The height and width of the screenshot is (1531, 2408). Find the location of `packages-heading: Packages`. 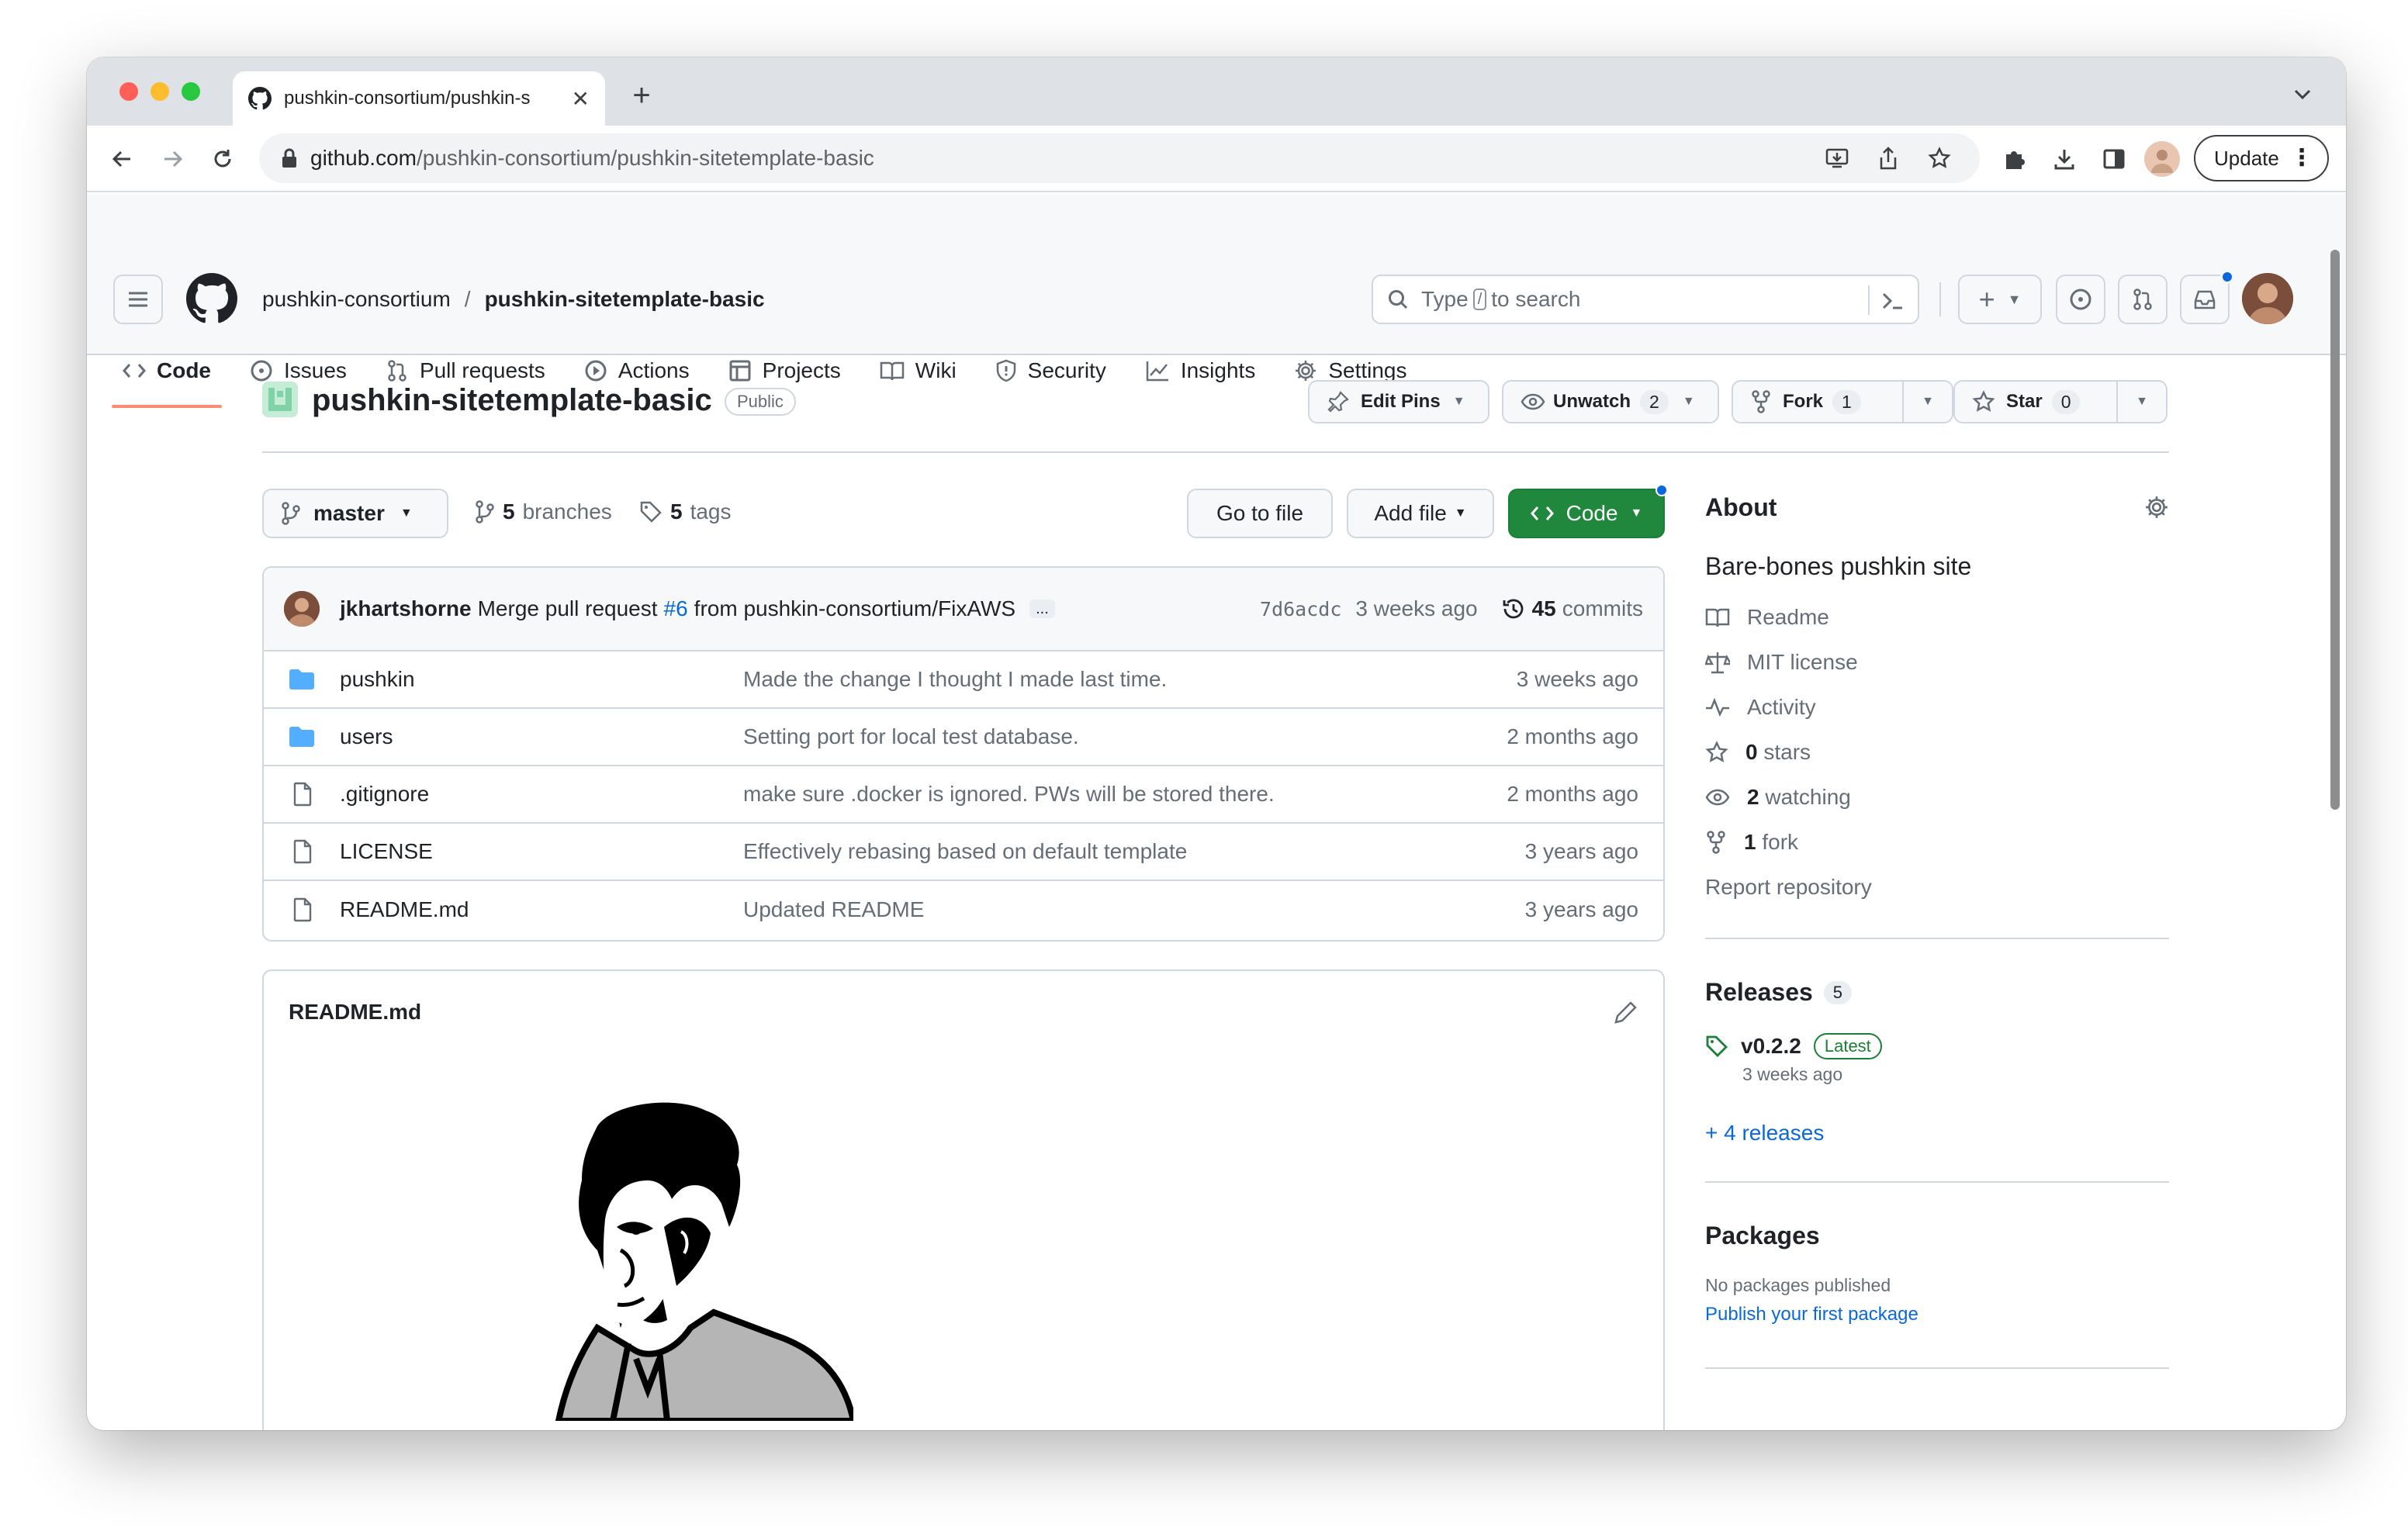

packages-heading: Packages is located at coordinates (1937, 1236).